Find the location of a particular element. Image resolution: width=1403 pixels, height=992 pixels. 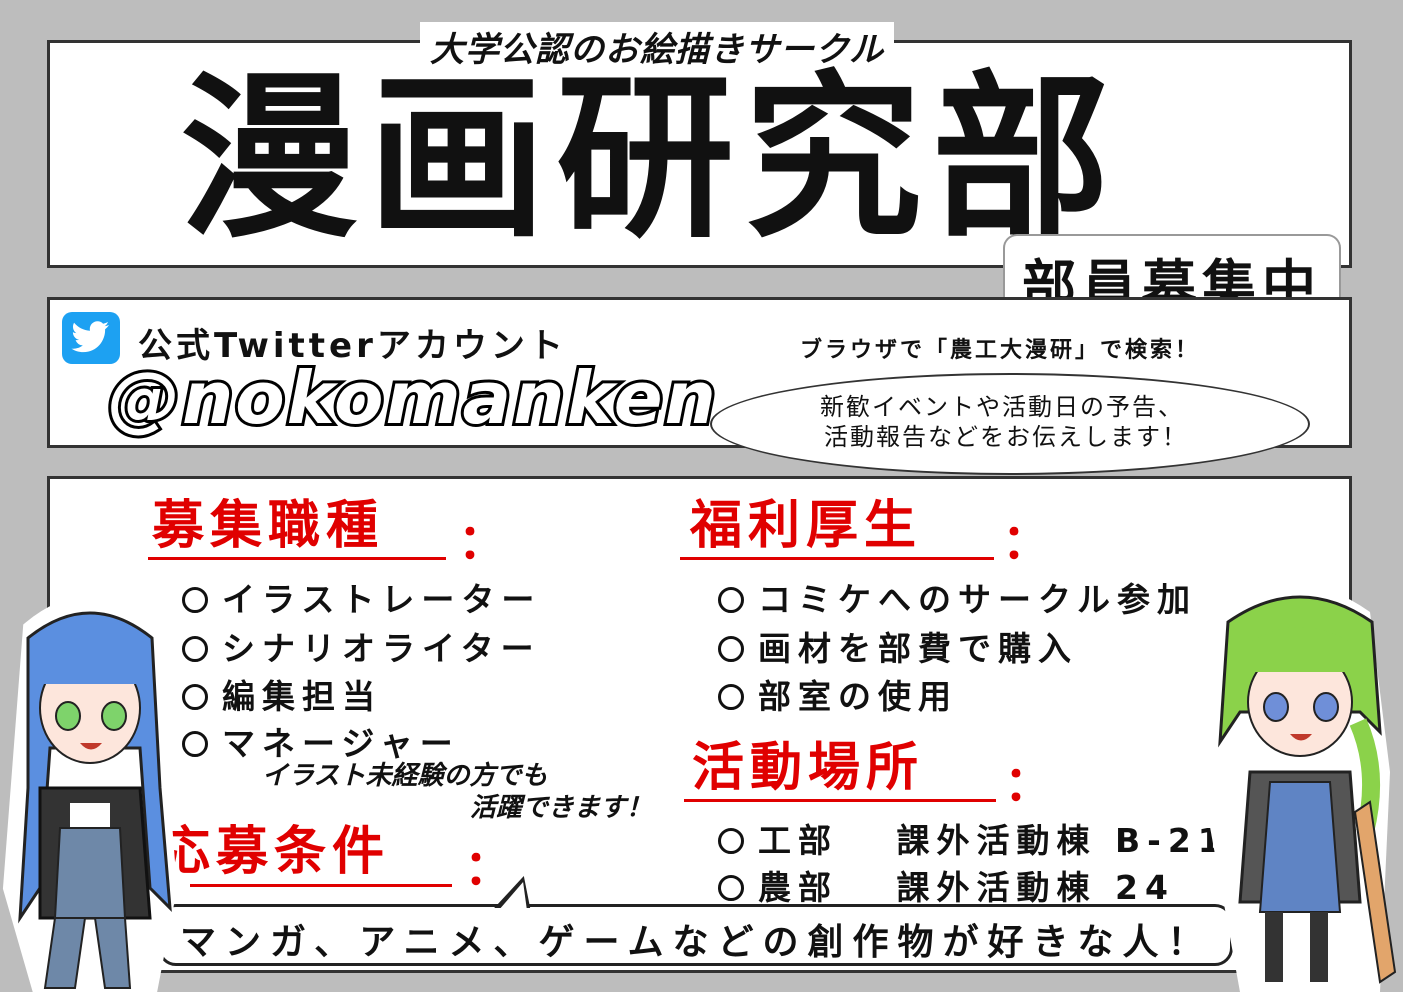

list-item: イラストレーター is located at coordinates (361, 597).